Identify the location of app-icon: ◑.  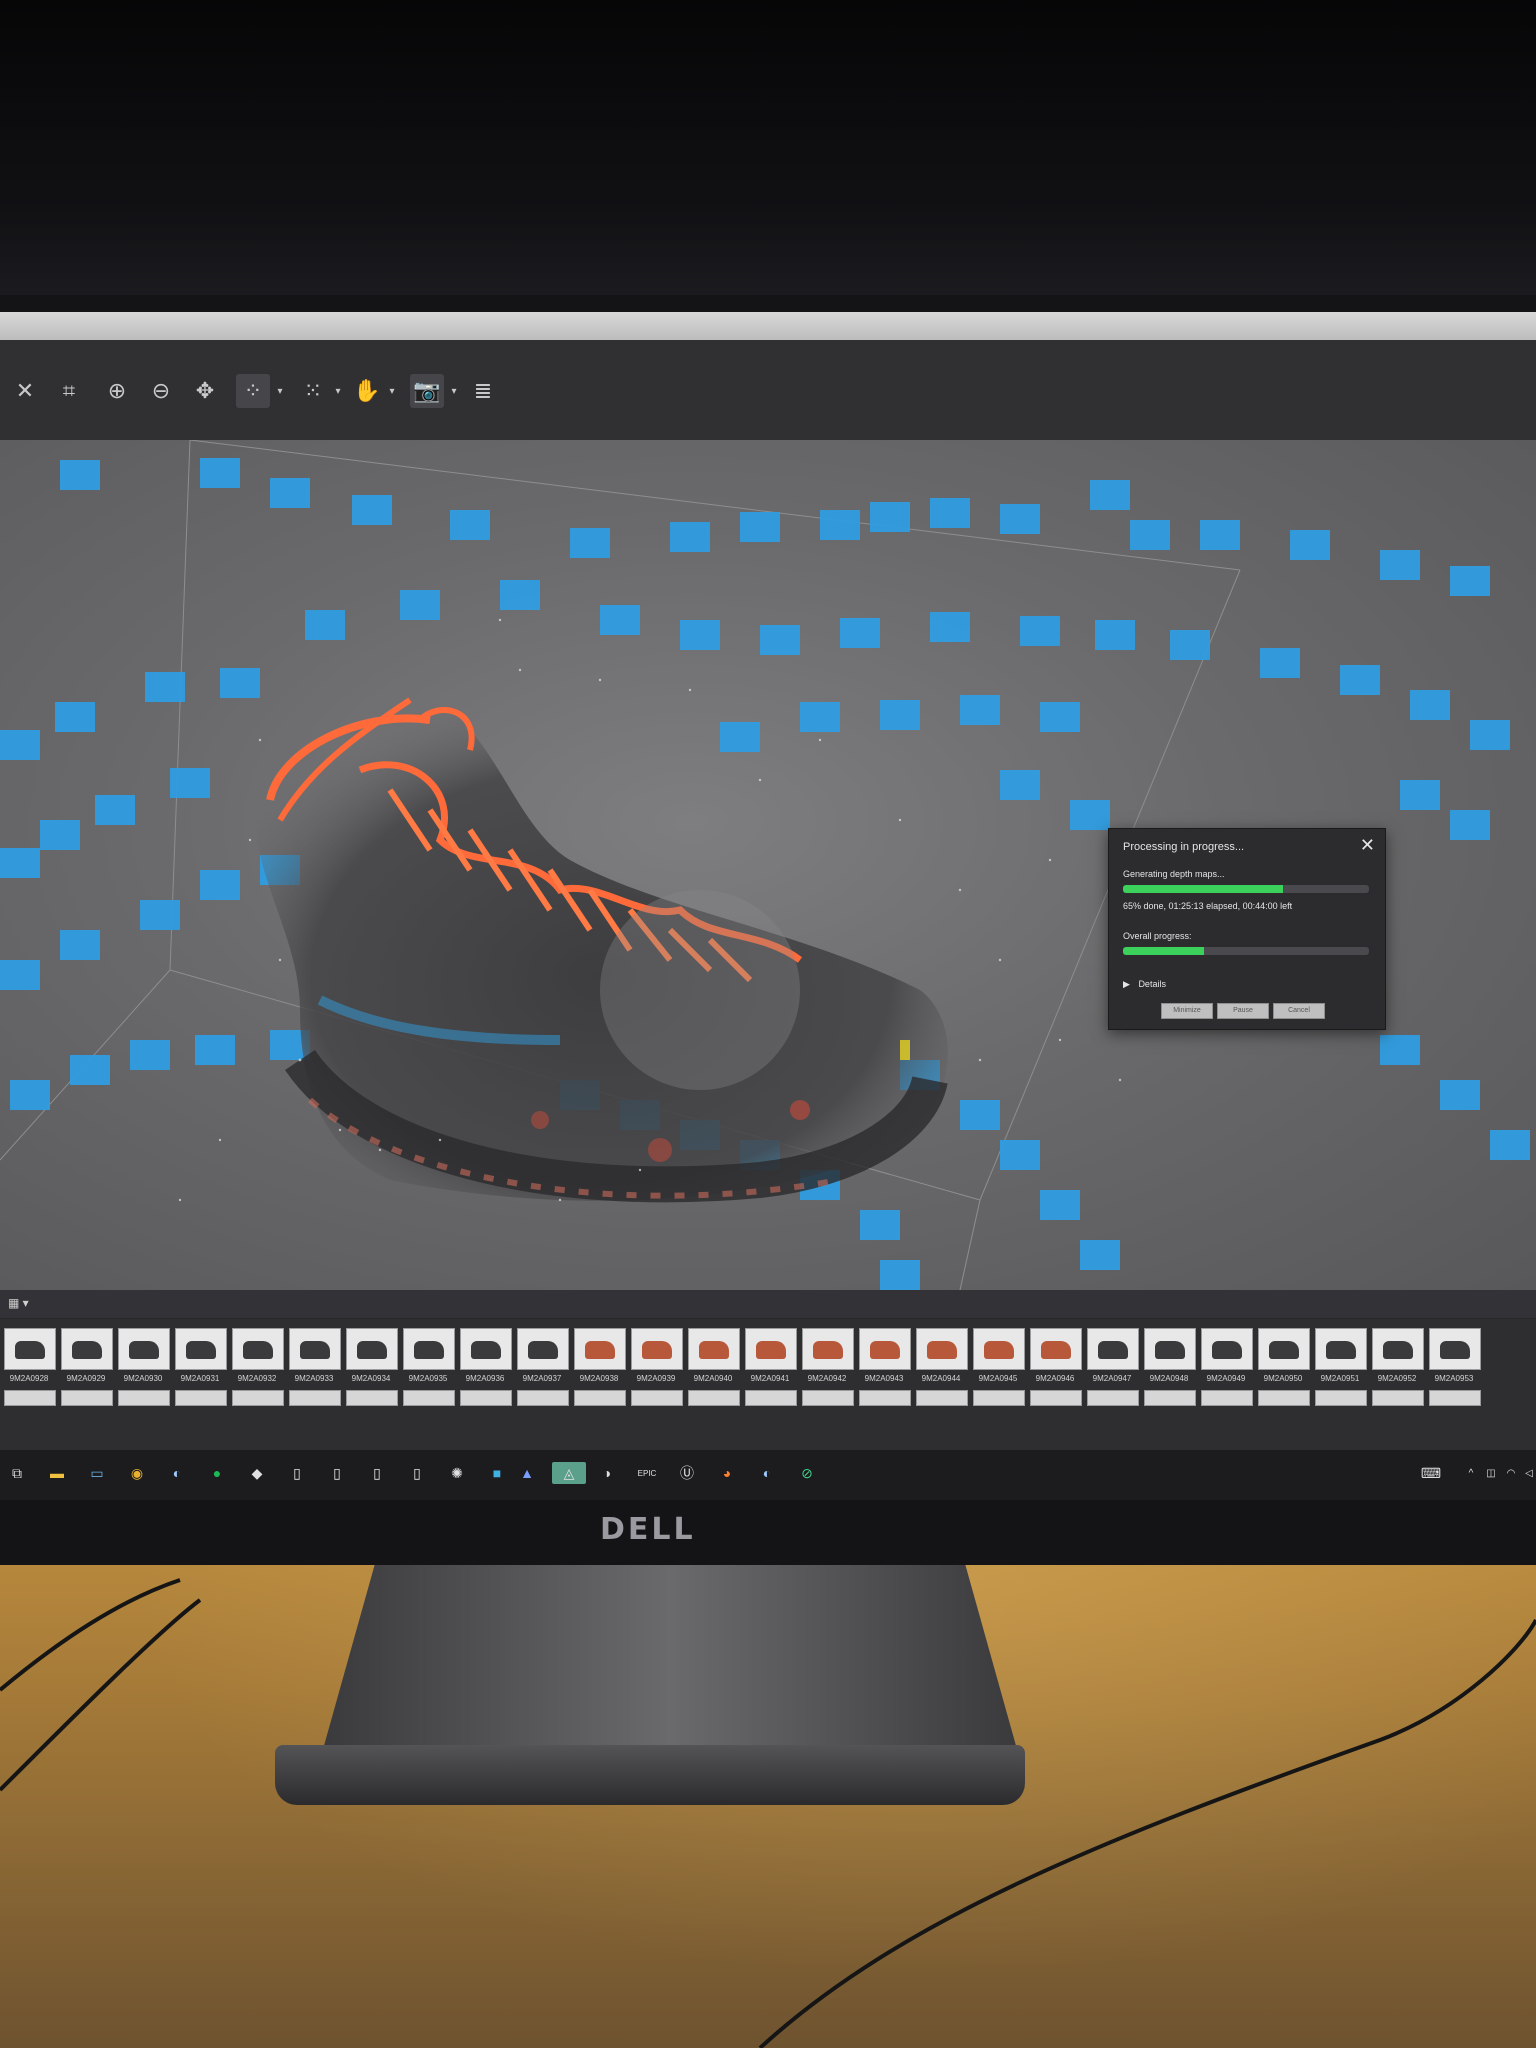
(607, 1473).